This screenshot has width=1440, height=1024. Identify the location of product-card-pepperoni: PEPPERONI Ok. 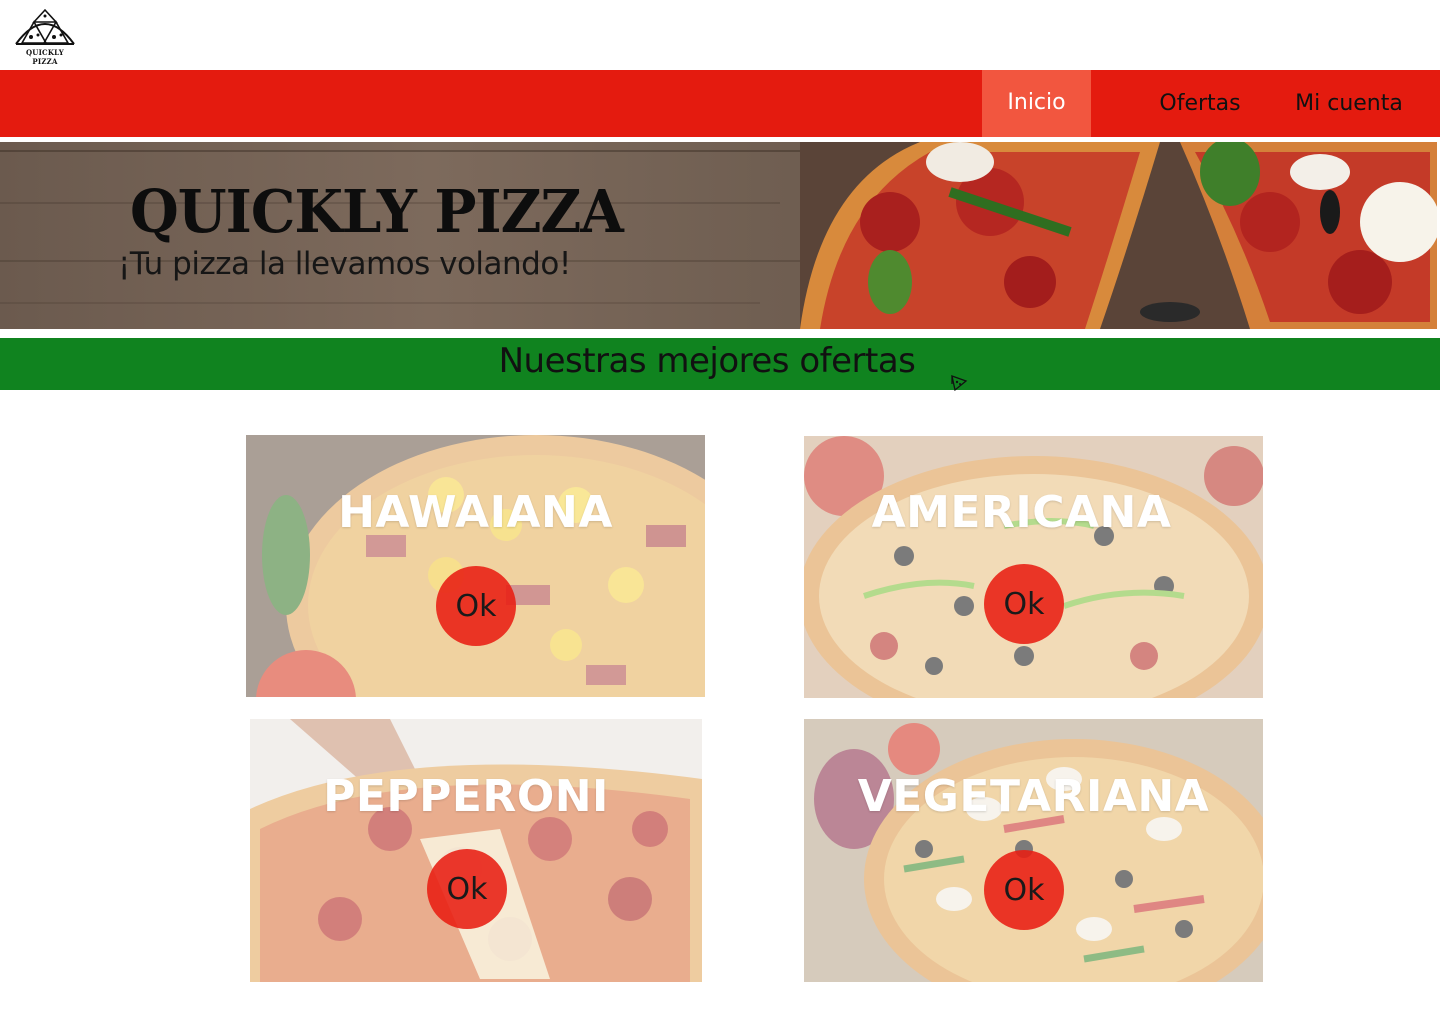
(476, 850).